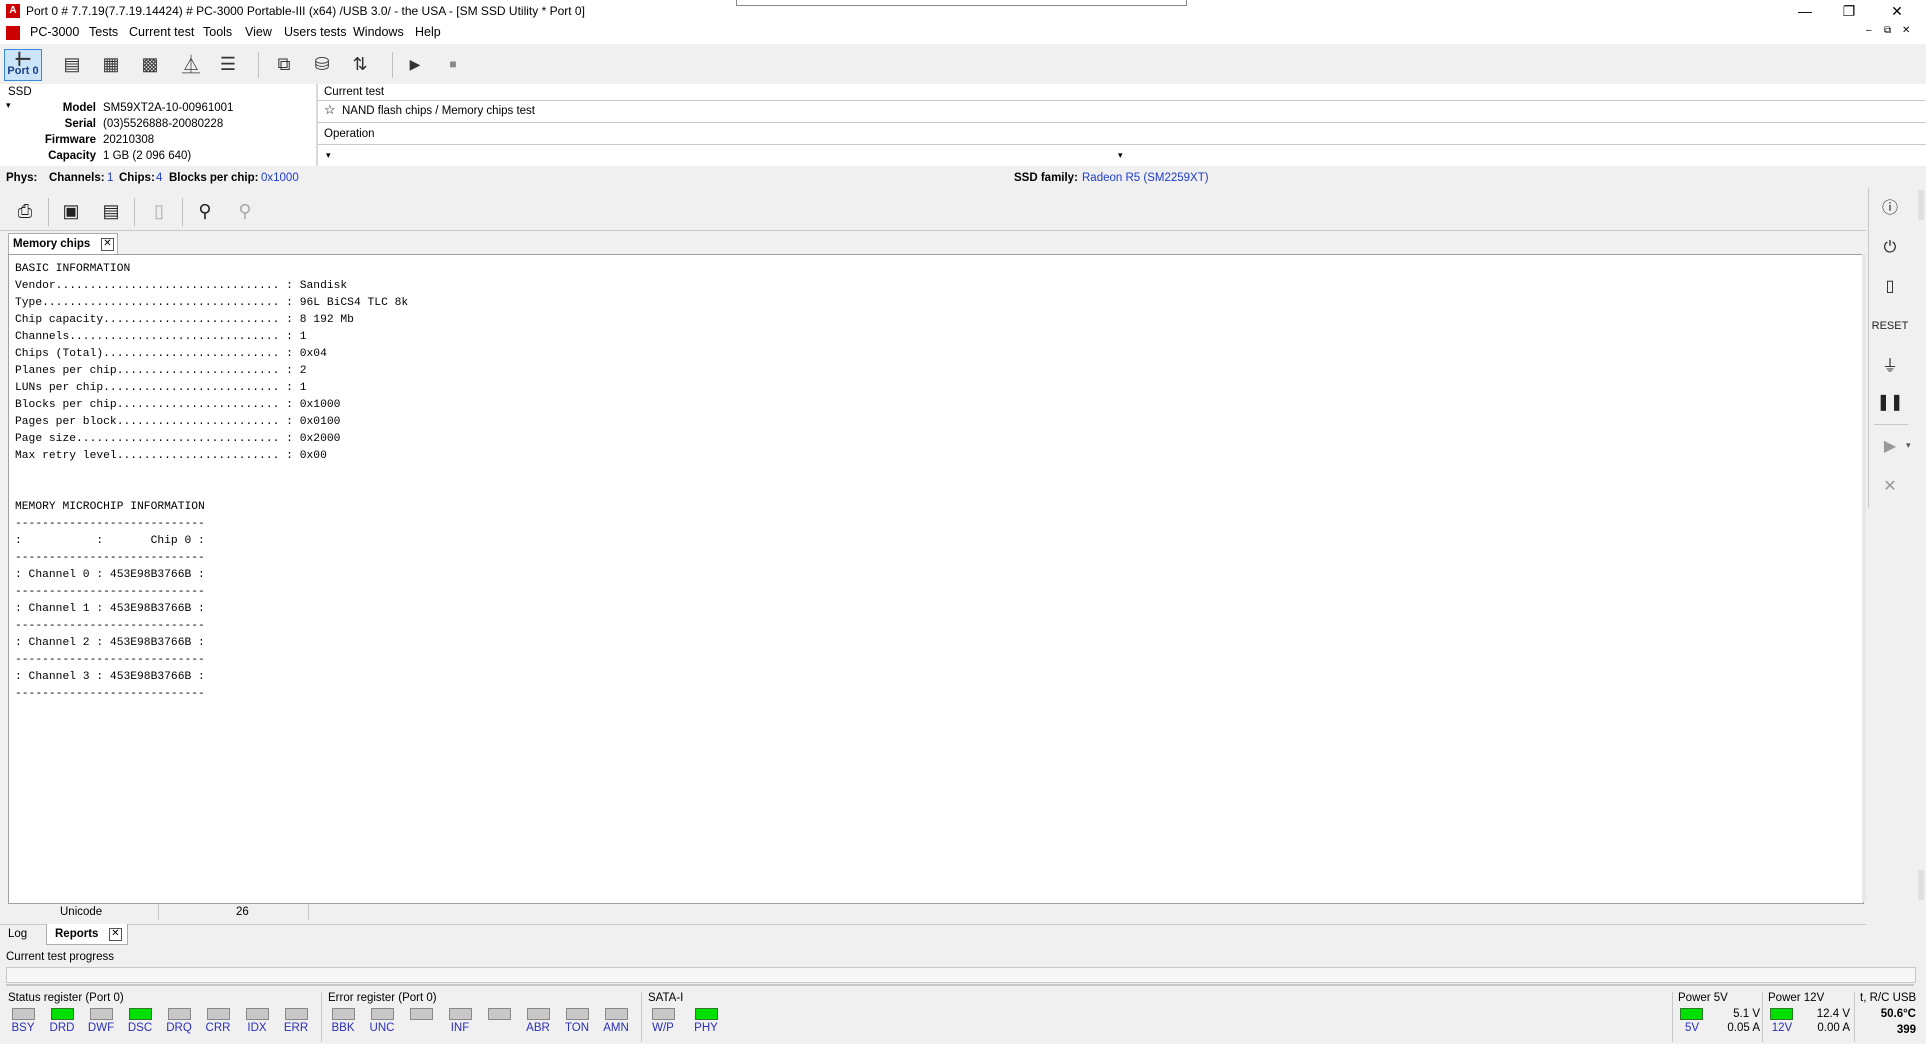 The height and width of the screenshot is (1044, 1926). I want to click on status-register-led-label: DWF, so click(101, 1028).